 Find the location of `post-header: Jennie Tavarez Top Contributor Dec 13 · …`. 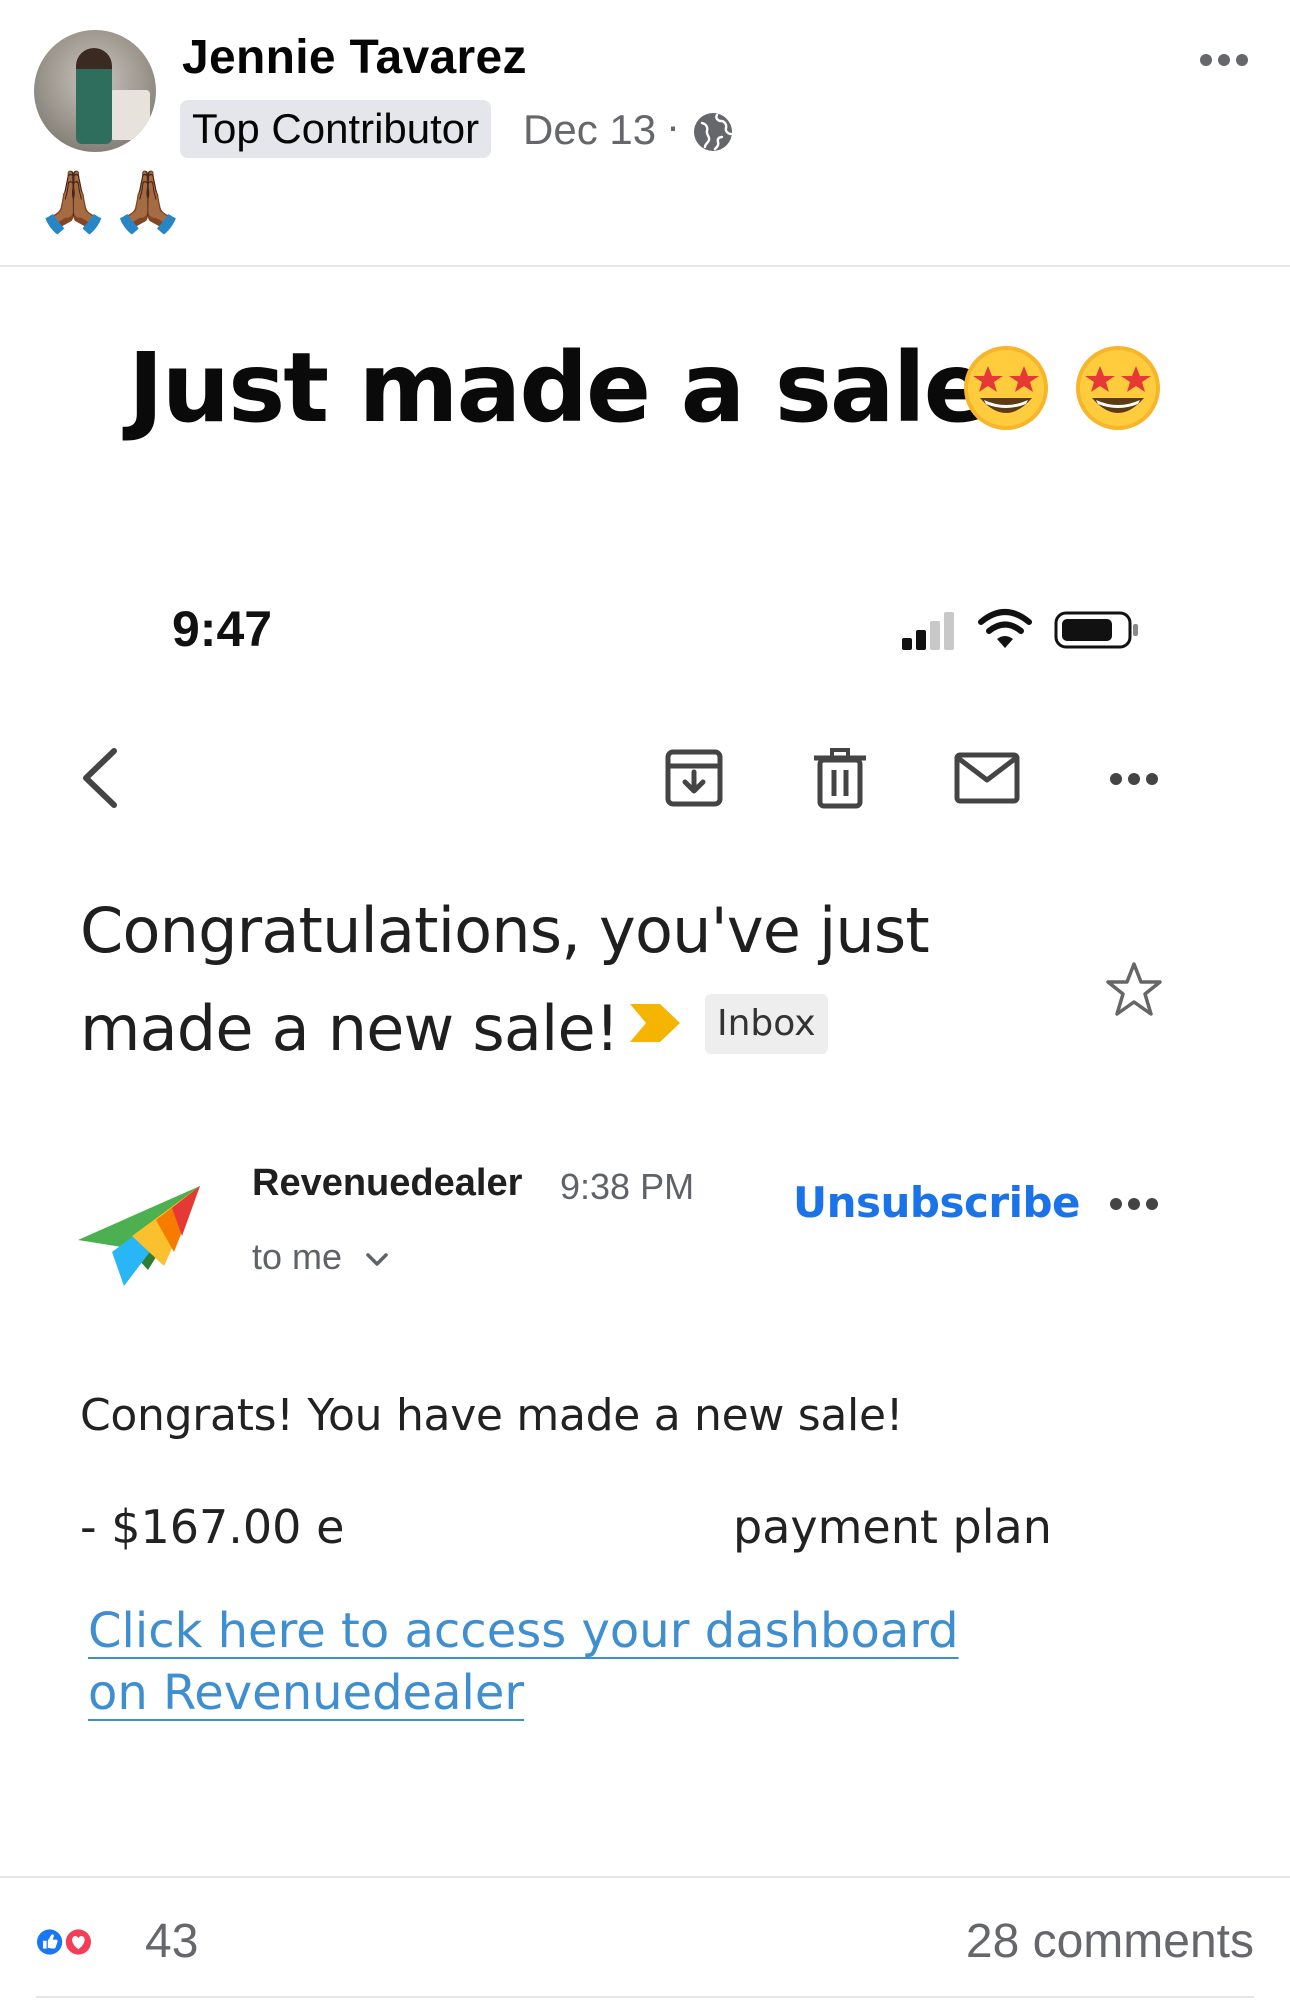

post-header: Jennie Tavarez Top Contributor Dec 13 · … is located at coordinates (645, 132).